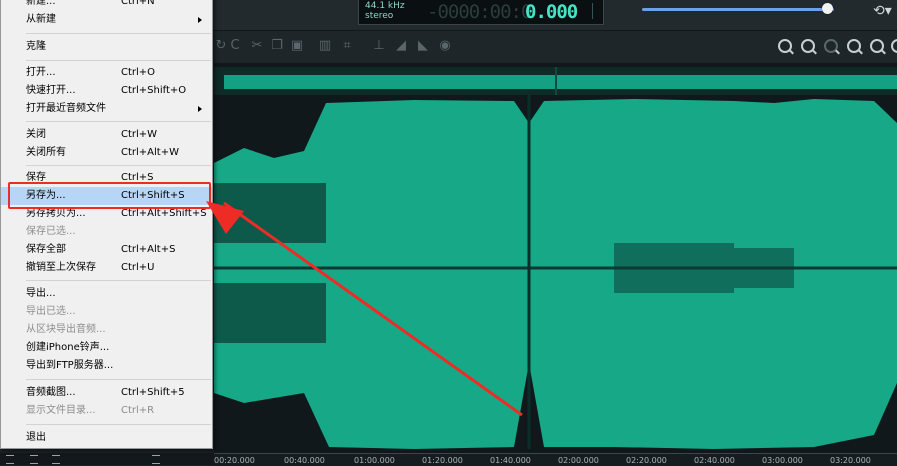 This screenshot has height=466, width=897. I want to click on repeat-icon: C, so click(235, 46).